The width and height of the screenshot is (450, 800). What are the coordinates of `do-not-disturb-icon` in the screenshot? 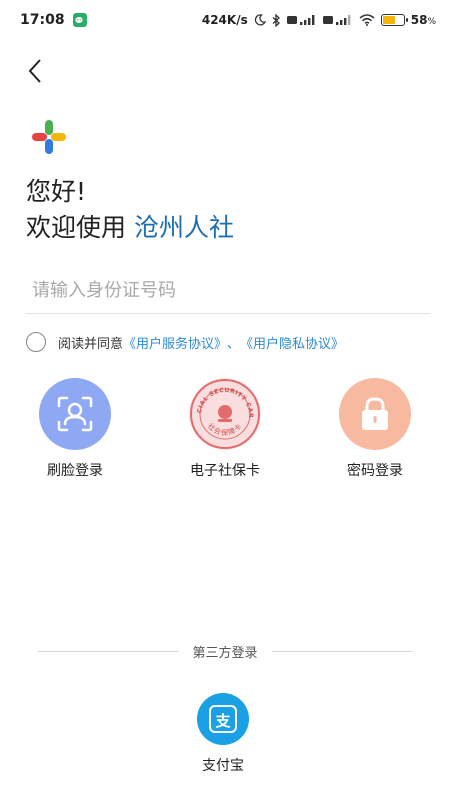 It's located at (260, 20).